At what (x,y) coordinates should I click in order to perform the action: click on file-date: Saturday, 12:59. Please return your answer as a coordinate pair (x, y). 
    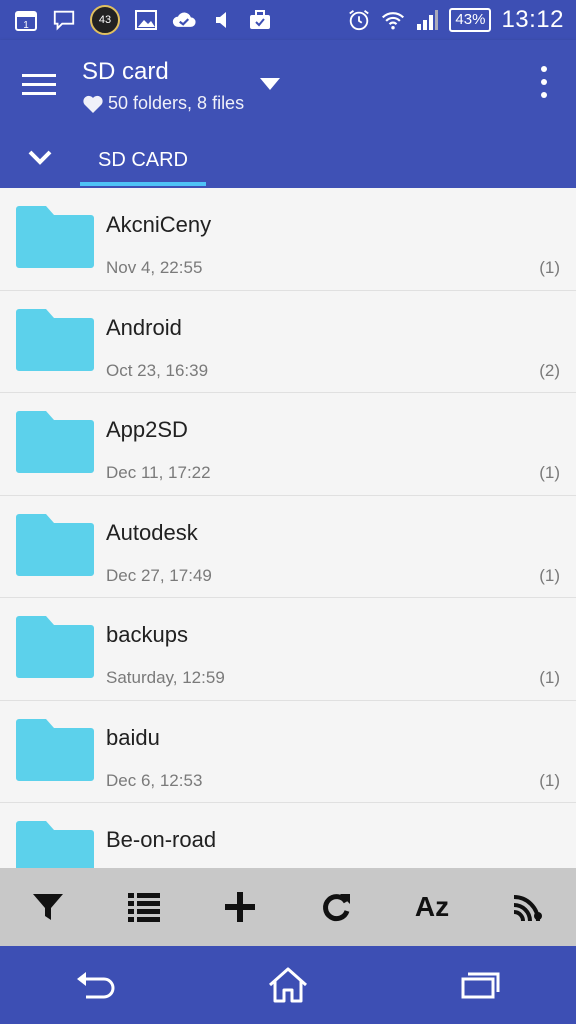
    Looking at the image, I should click on (165, 677).